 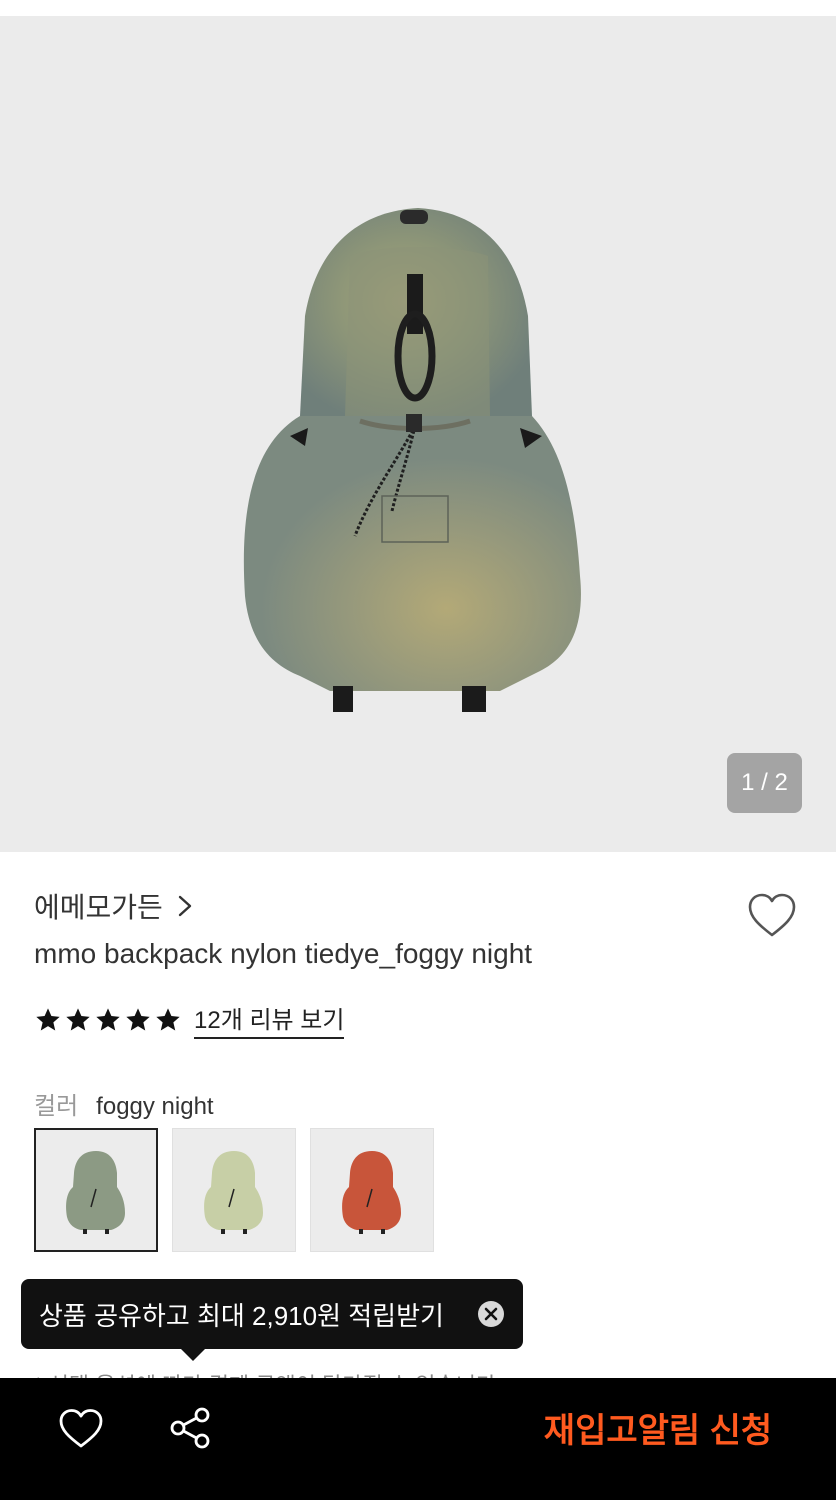 I want to click on chevron-right-icon, so click(x=185, y=906).